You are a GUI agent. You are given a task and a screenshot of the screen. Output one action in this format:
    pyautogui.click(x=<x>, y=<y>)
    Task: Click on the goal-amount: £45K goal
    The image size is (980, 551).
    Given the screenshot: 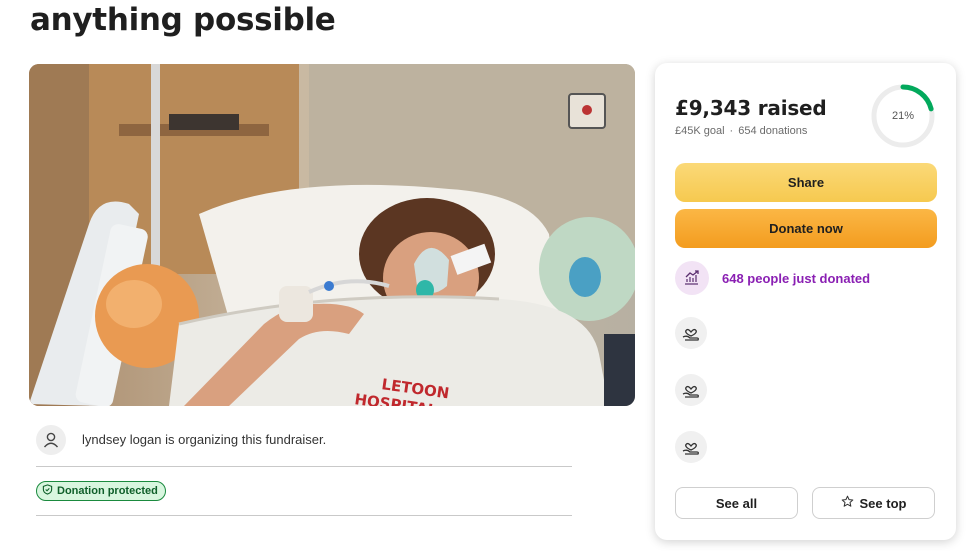 What is the action you would take?
    pyautogui.click(x=700, y=131)
    